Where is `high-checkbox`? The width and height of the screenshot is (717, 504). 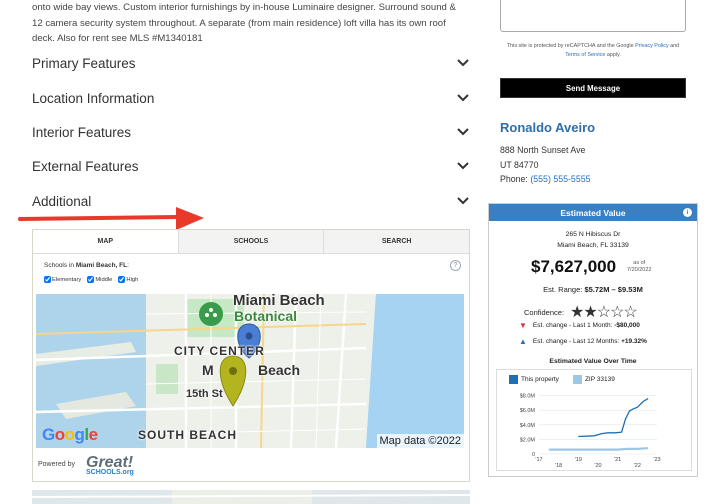 high-checkbox is located at coordinates (122, 279).